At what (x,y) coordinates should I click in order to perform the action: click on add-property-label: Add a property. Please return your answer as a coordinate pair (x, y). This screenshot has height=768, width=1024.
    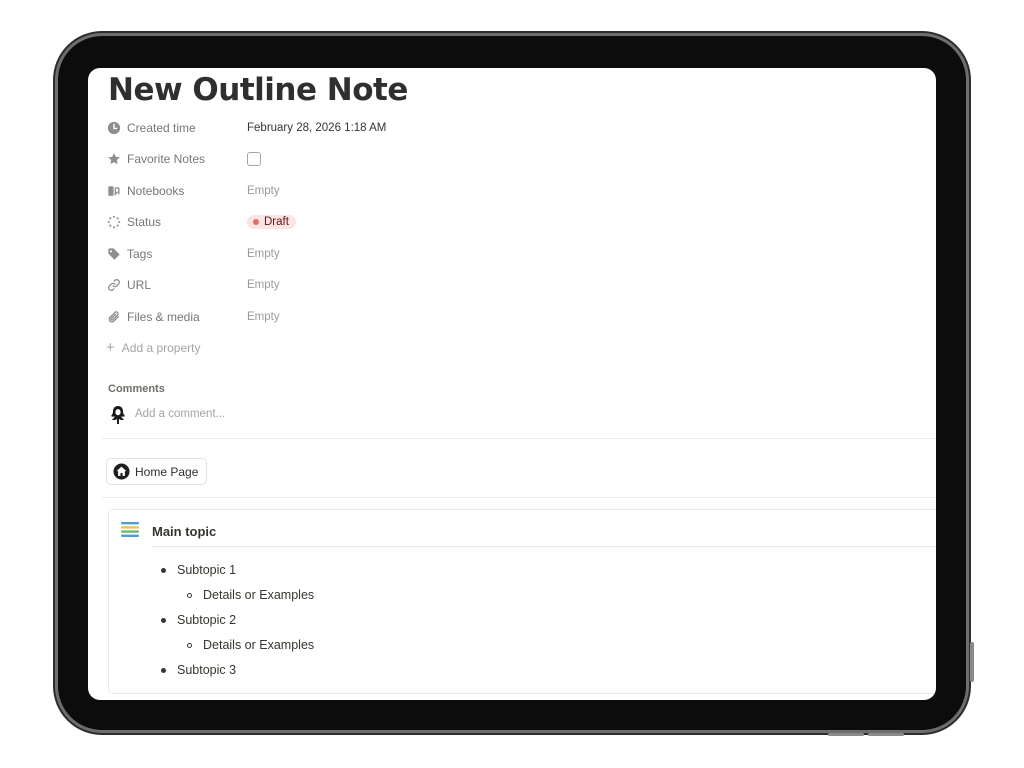
    Looking at the image, I should click on (161, 347).